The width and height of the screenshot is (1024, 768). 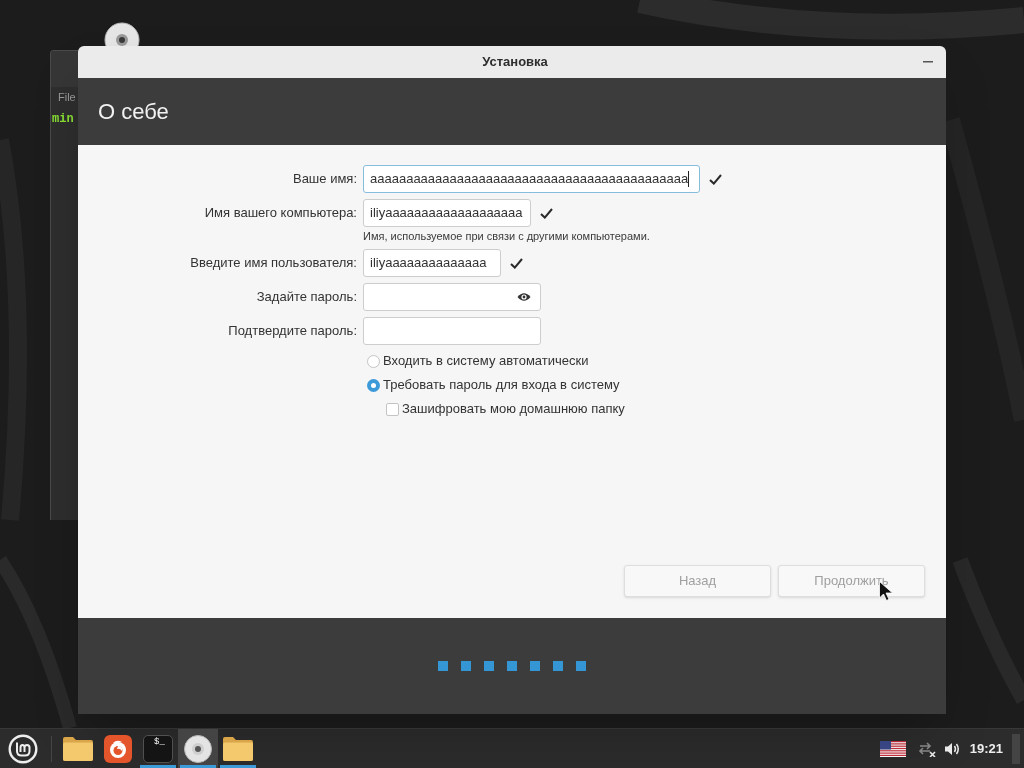 I want to click on confirm-password-field, so click(x=452, y=331).